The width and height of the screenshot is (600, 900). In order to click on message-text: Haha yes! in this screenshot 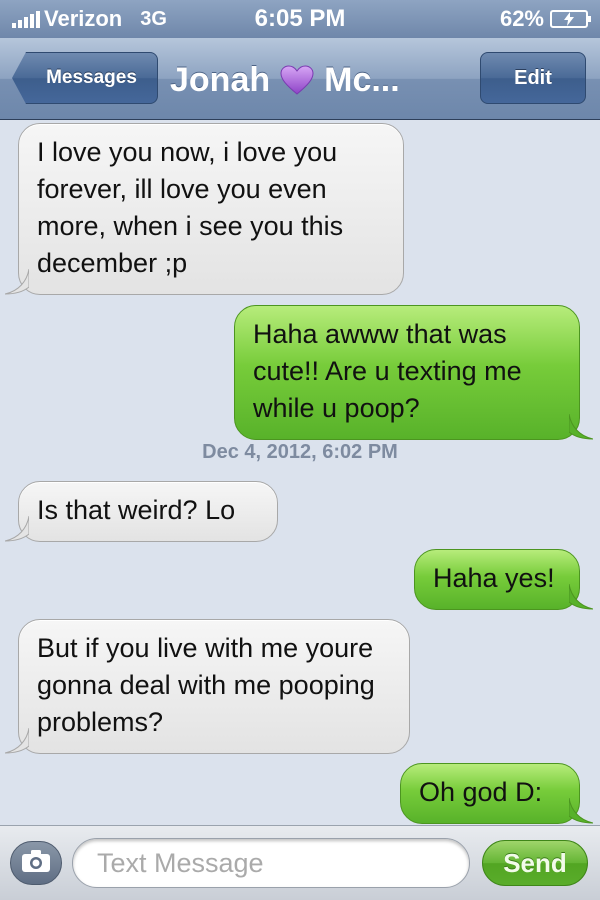, I will do `click(494, 578)`.